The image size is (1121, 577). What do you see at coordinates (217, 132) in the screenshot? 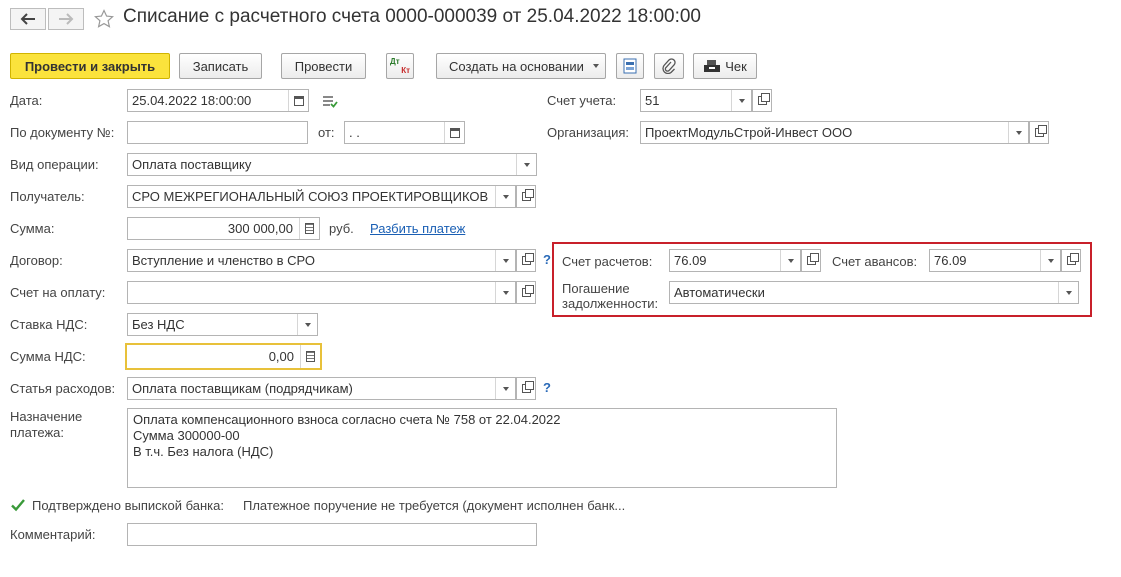
I see `doc-number-input` at bounding box center [217, 132].